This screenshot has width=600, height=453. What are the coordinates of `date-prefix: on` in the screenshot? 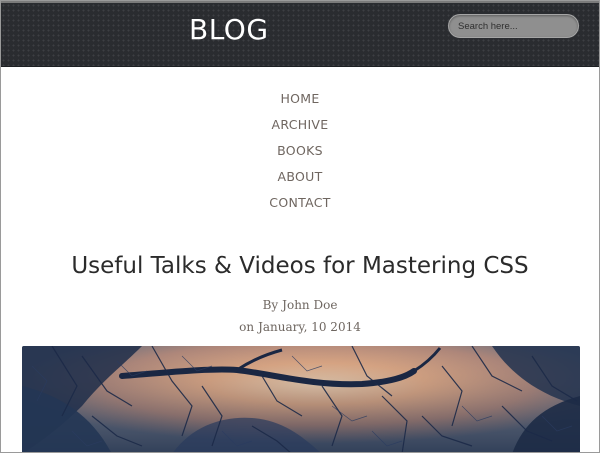 It's located at (247, 327).